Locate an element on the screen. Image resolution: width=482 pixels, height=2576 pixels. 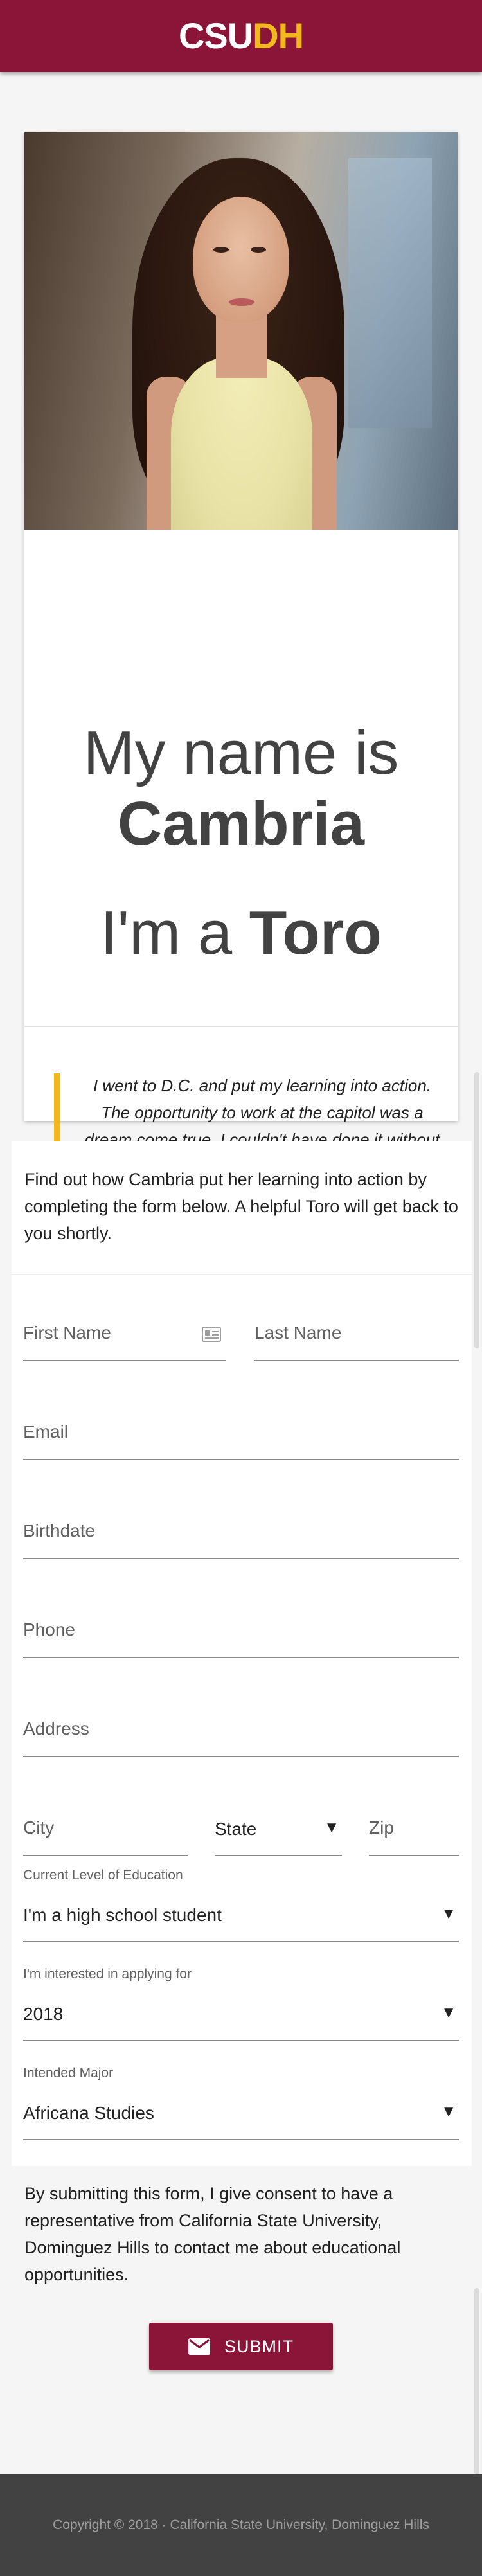
csudh-logo: CSUDH is located at coordinates (241, 35).